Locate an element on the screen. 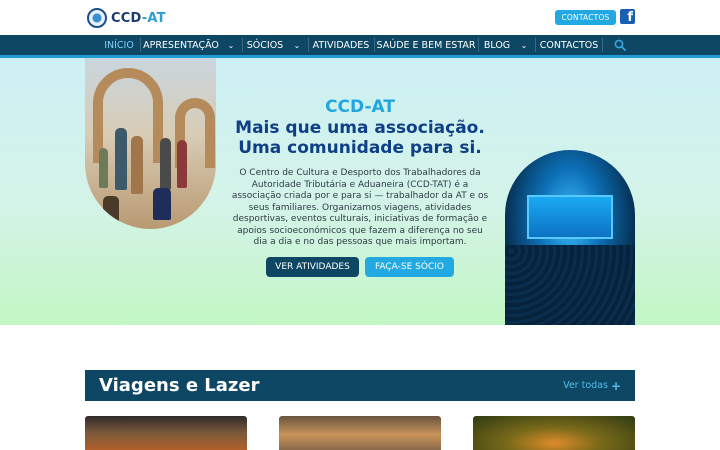  become-member-button: FAÇA-SE SÓCIO is located at coordinates (409, 267).